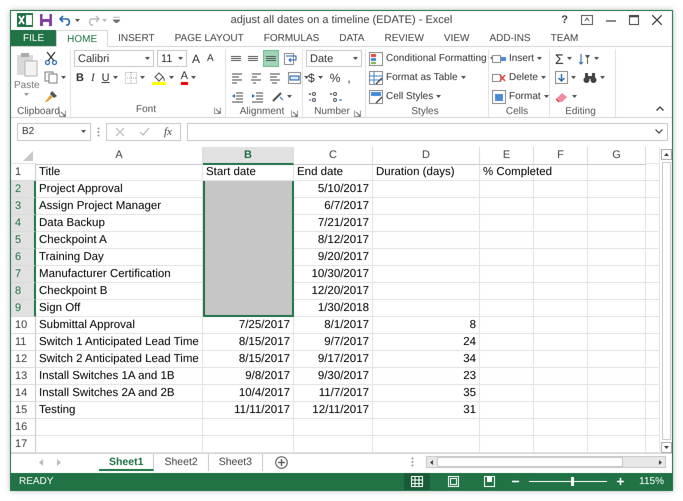 Image resolution: width=683 pixels, height=501 pixels. I want to click on ribbon-tab: PAGE LAYOUT, so click(209, 38).